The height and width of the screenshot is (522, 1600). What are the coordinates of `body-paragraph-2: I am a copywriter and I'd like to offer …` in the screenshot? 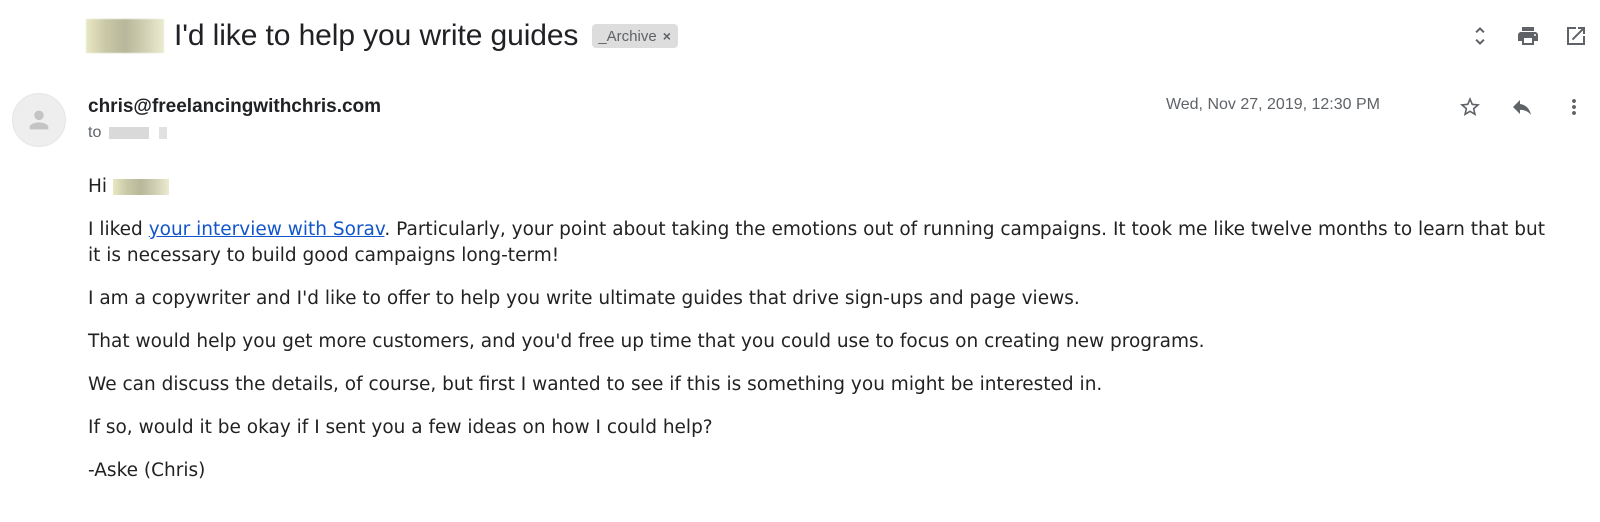 It's located at (584, 298).